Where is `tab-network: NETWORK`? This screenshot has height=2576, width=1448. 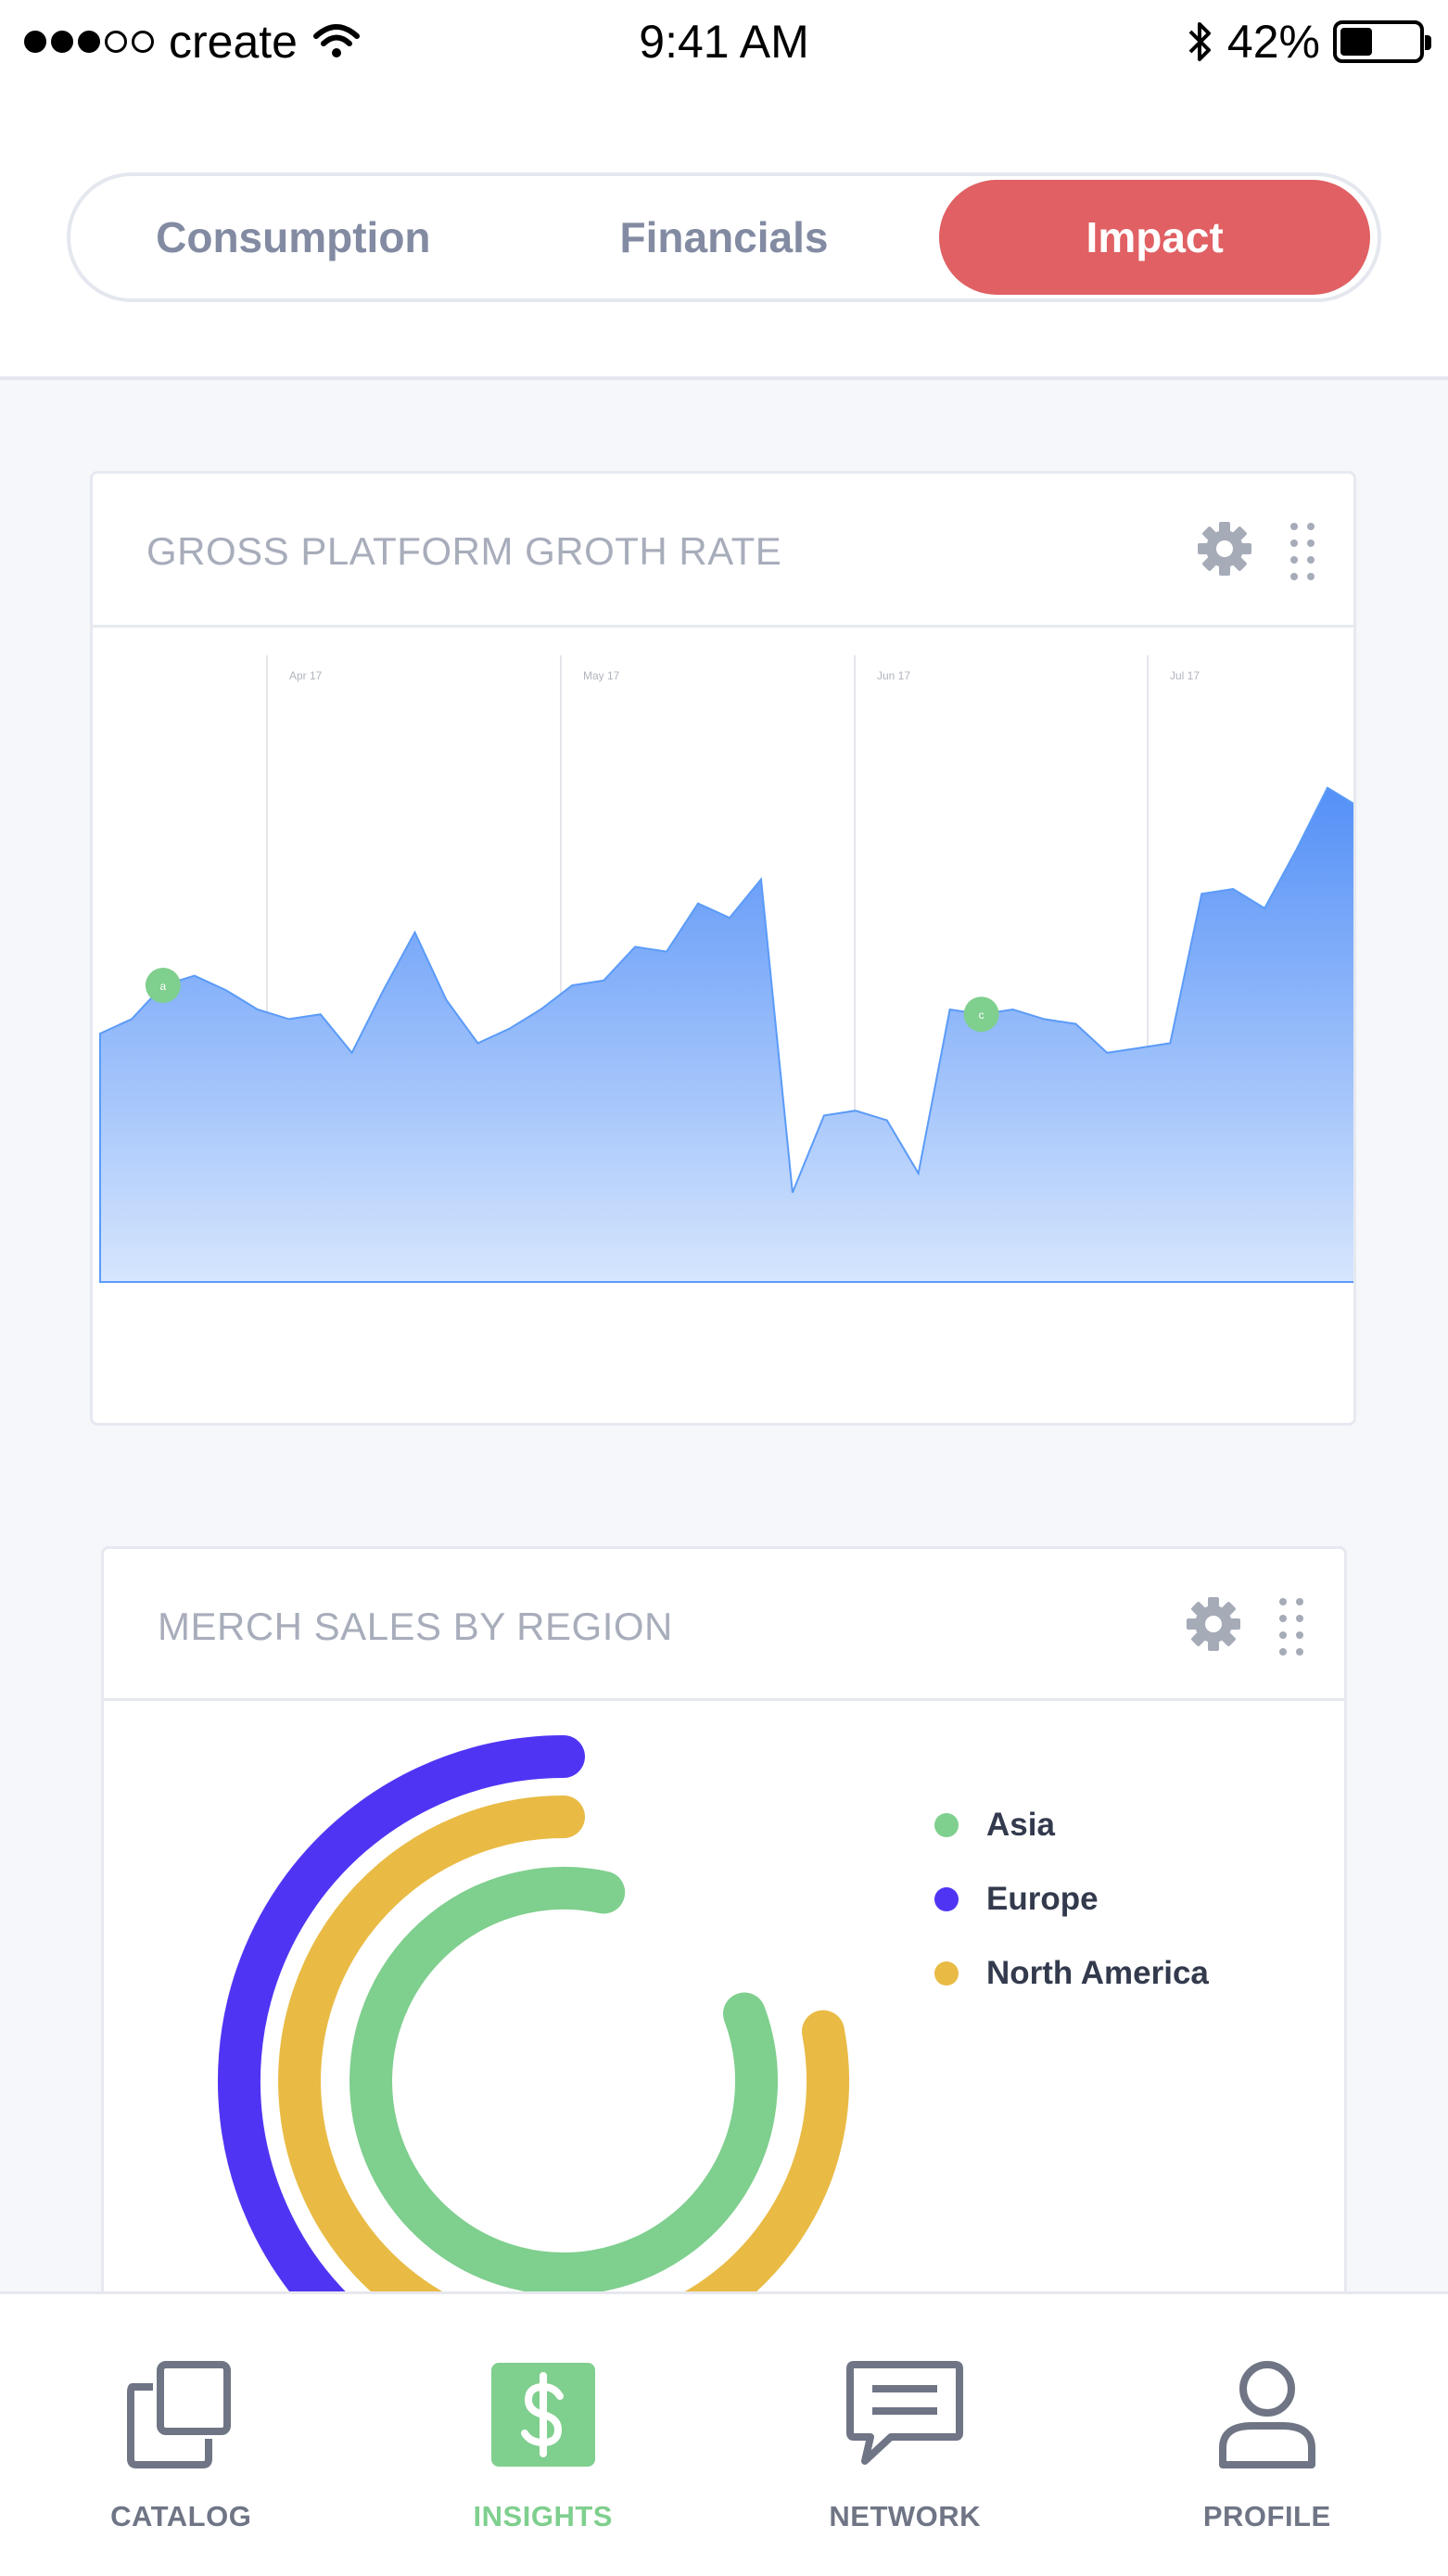 tab-network: NETWORK is located at coordinates (905, 2435).